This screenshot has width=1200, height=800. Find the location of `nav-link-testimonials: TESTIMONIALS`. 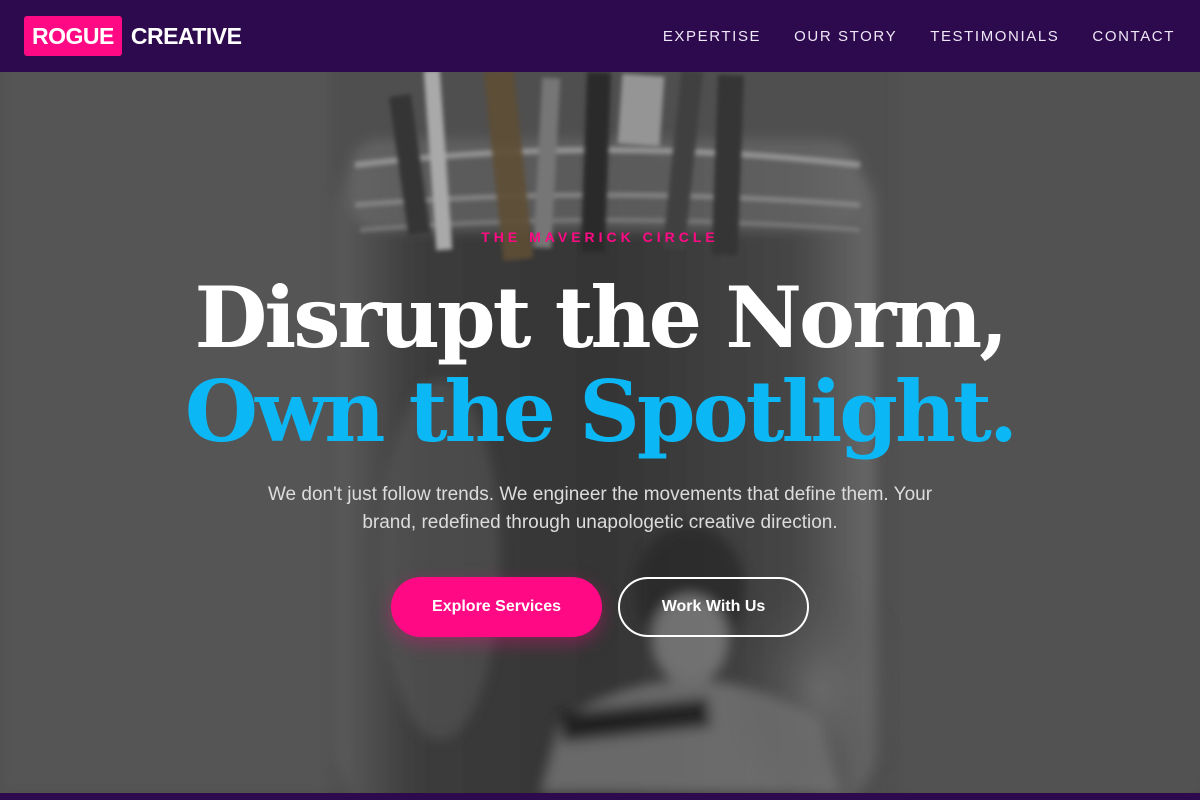

nav-link-testimonials: TESTIMONIALS is located at coordinates (994, 36).